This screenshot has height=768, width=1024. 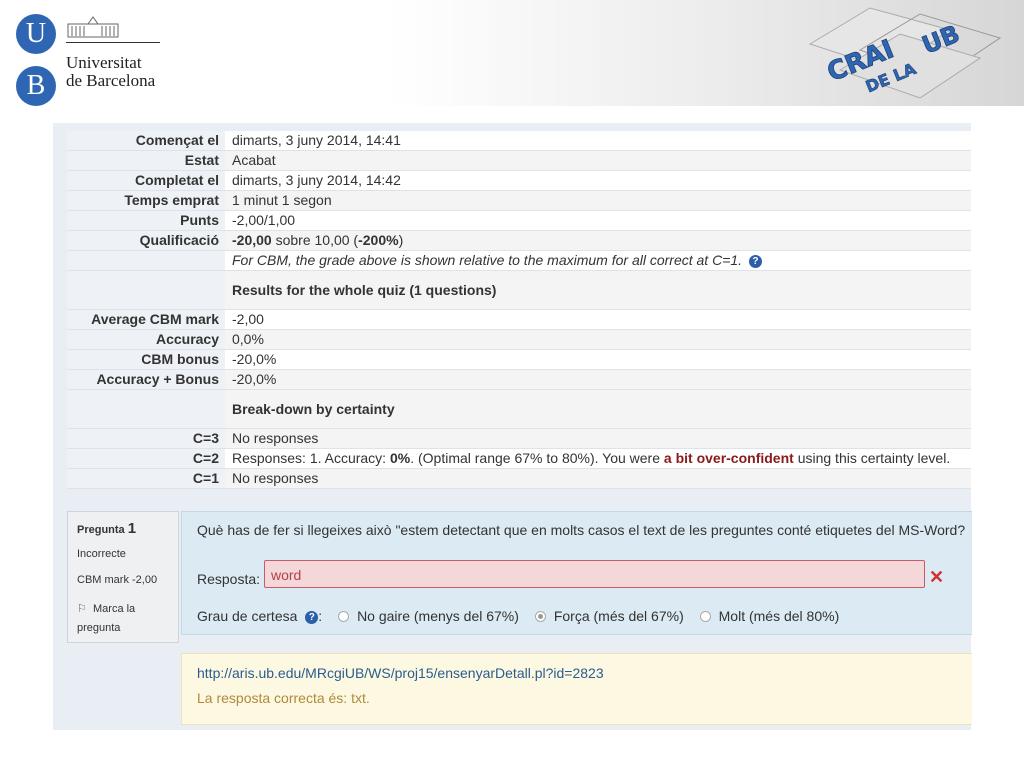 I want to click on answer-input: word, so click(x=594, y=574).